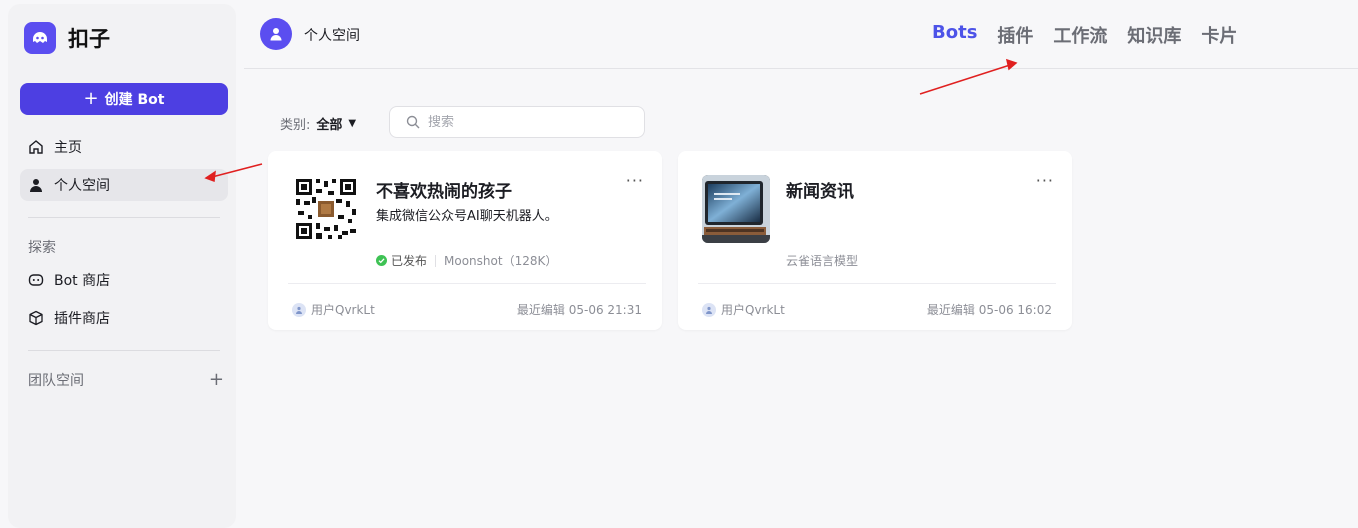  Describe the element at coordinates (801, 34) in the screenshot. I see `space-header: 个人空间 Bots 插件 工作流 知识库 卡片` at that location.